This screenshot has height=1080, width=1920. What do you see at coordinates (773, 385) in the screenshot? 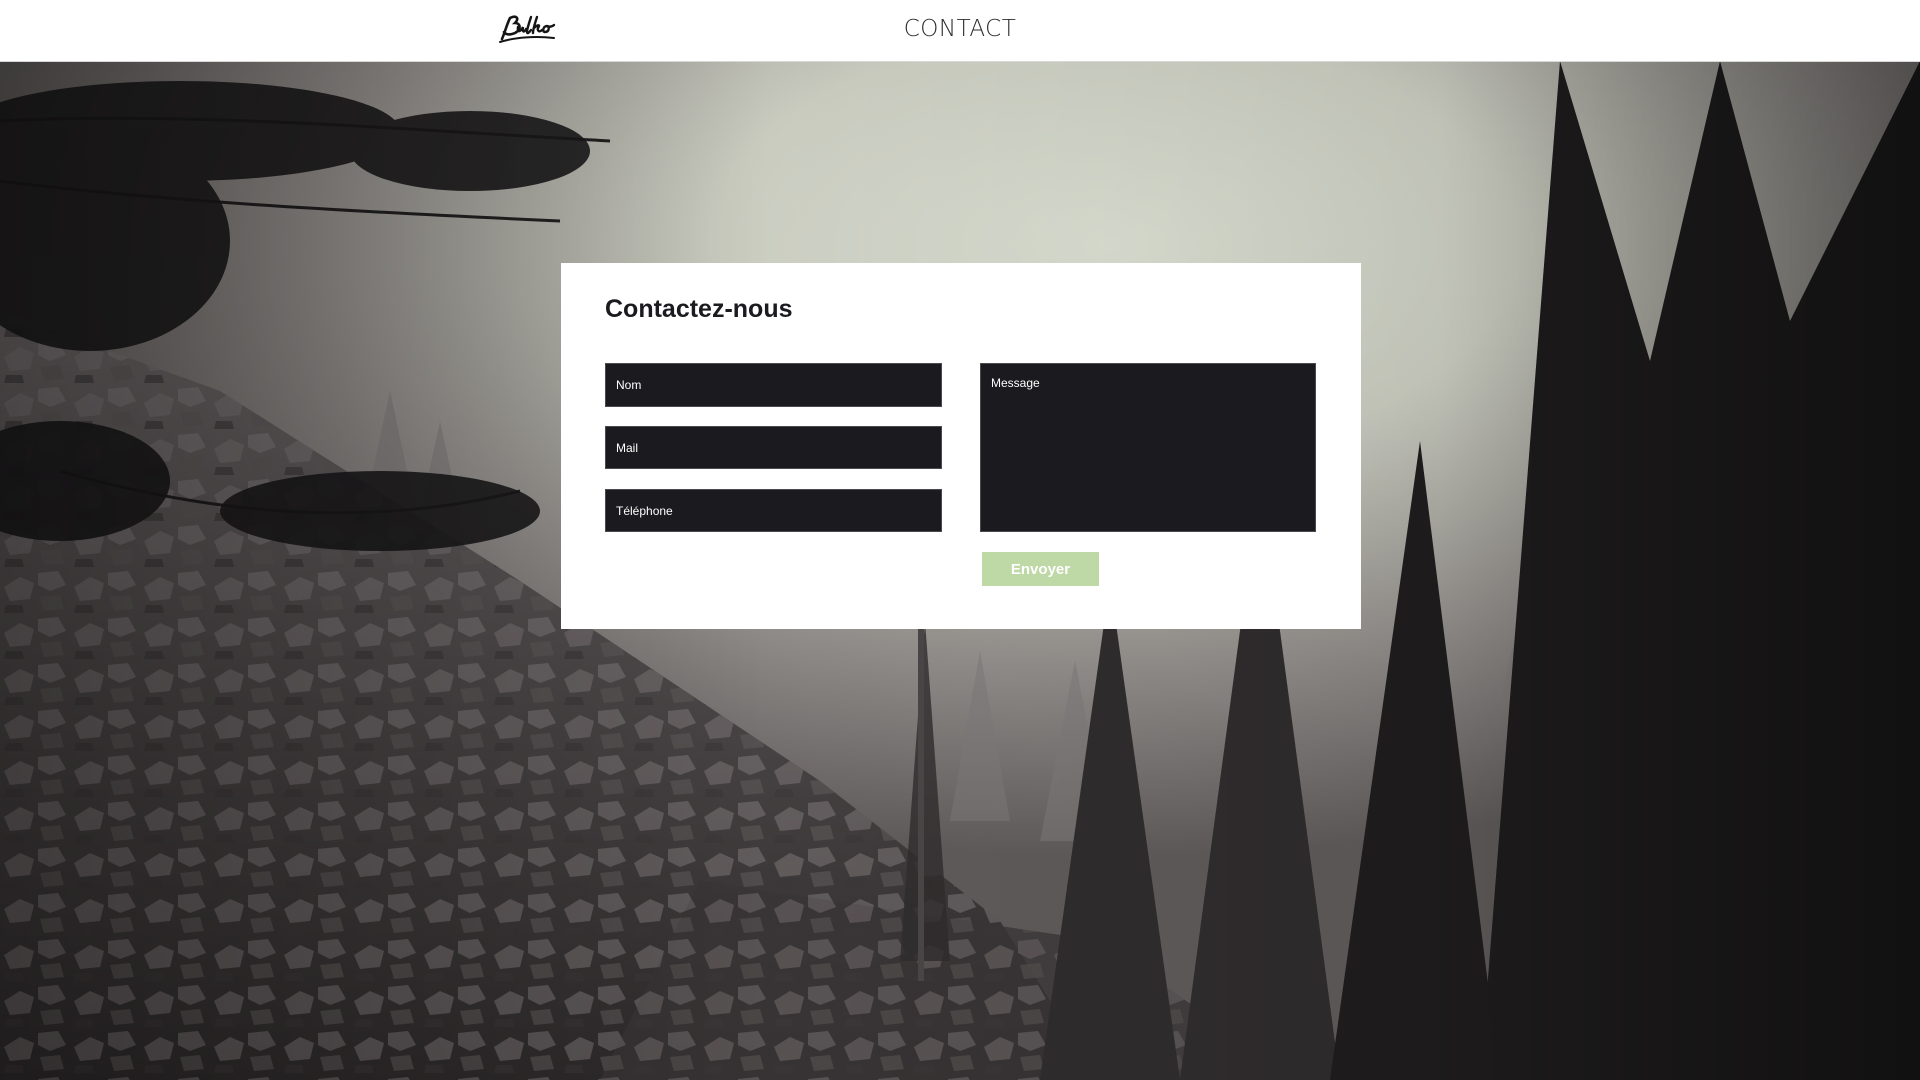
I see `name-input` at bounding box center [773, 385].